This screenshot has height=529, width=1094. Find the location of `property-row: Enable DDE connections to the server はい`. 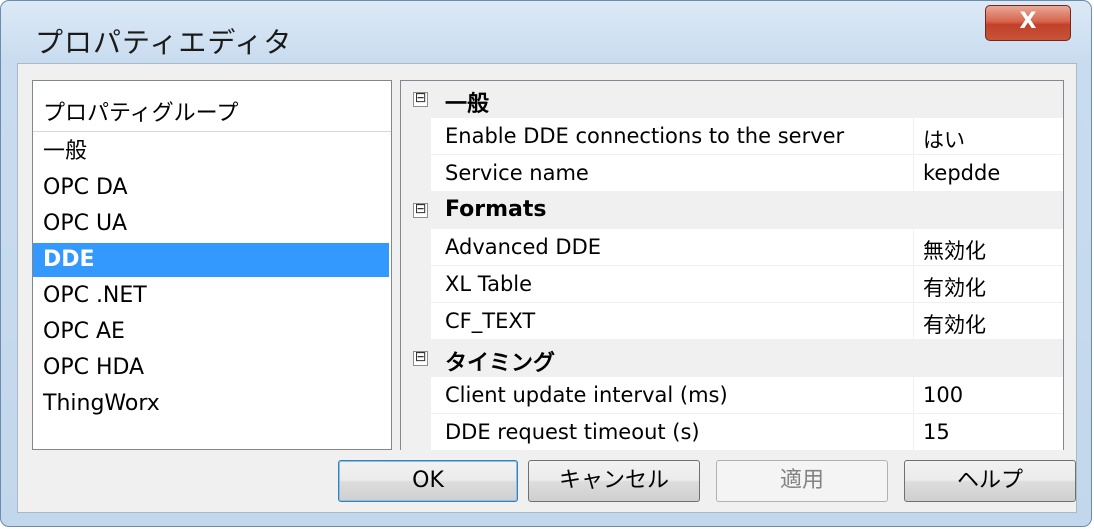

property-row: Enable DDE connections to the server はい is located at coordinates (732, 136).